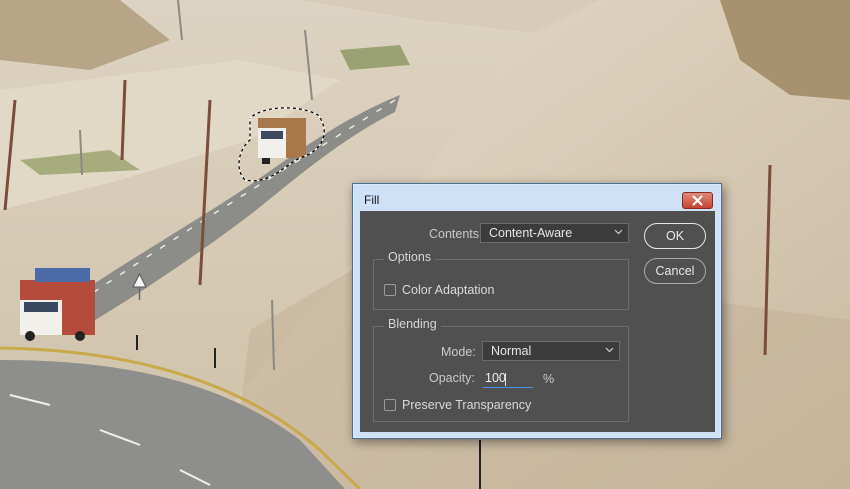 The image size is (850, 489). I want to click on color-adaptation-checkbox, so click(390, 290).